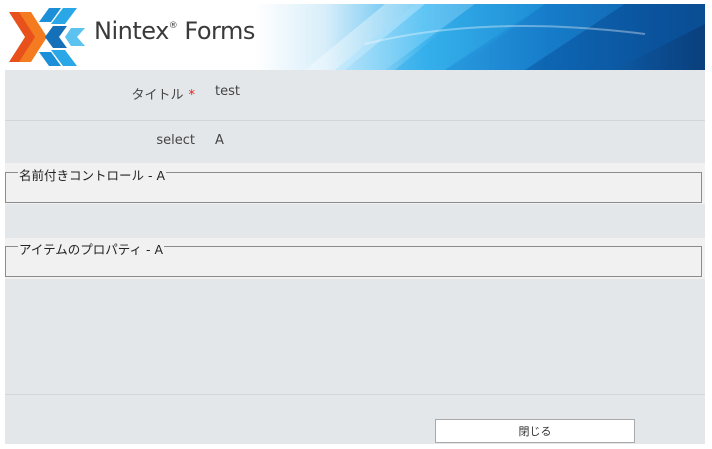 The width and height of the screenshot is (712, 449). I want to click on select-field-value: A, so click(219, 140).